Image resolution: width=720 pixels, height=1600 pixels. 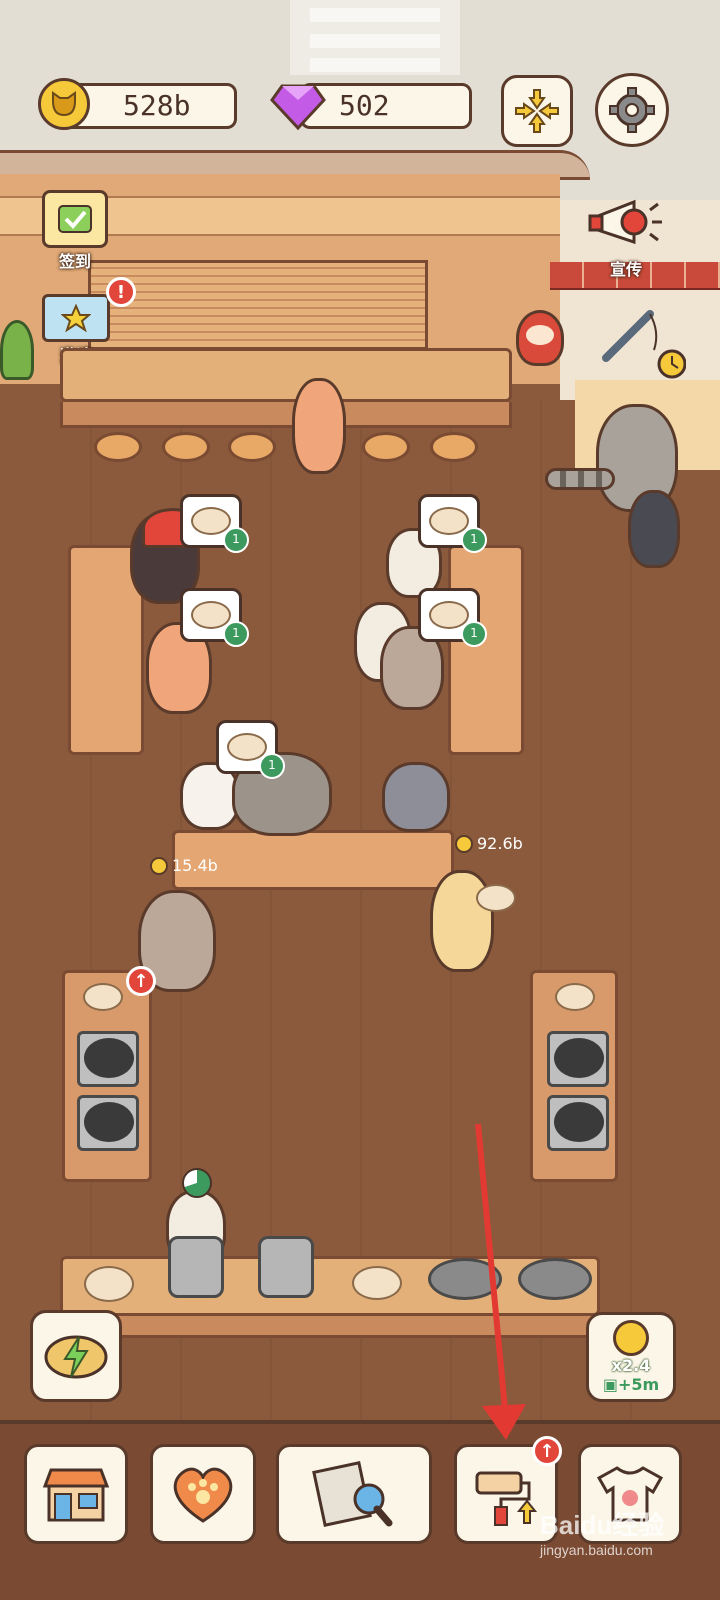 I want to click on newspaper-magnifier-icon, so click(x=352, y=1494).